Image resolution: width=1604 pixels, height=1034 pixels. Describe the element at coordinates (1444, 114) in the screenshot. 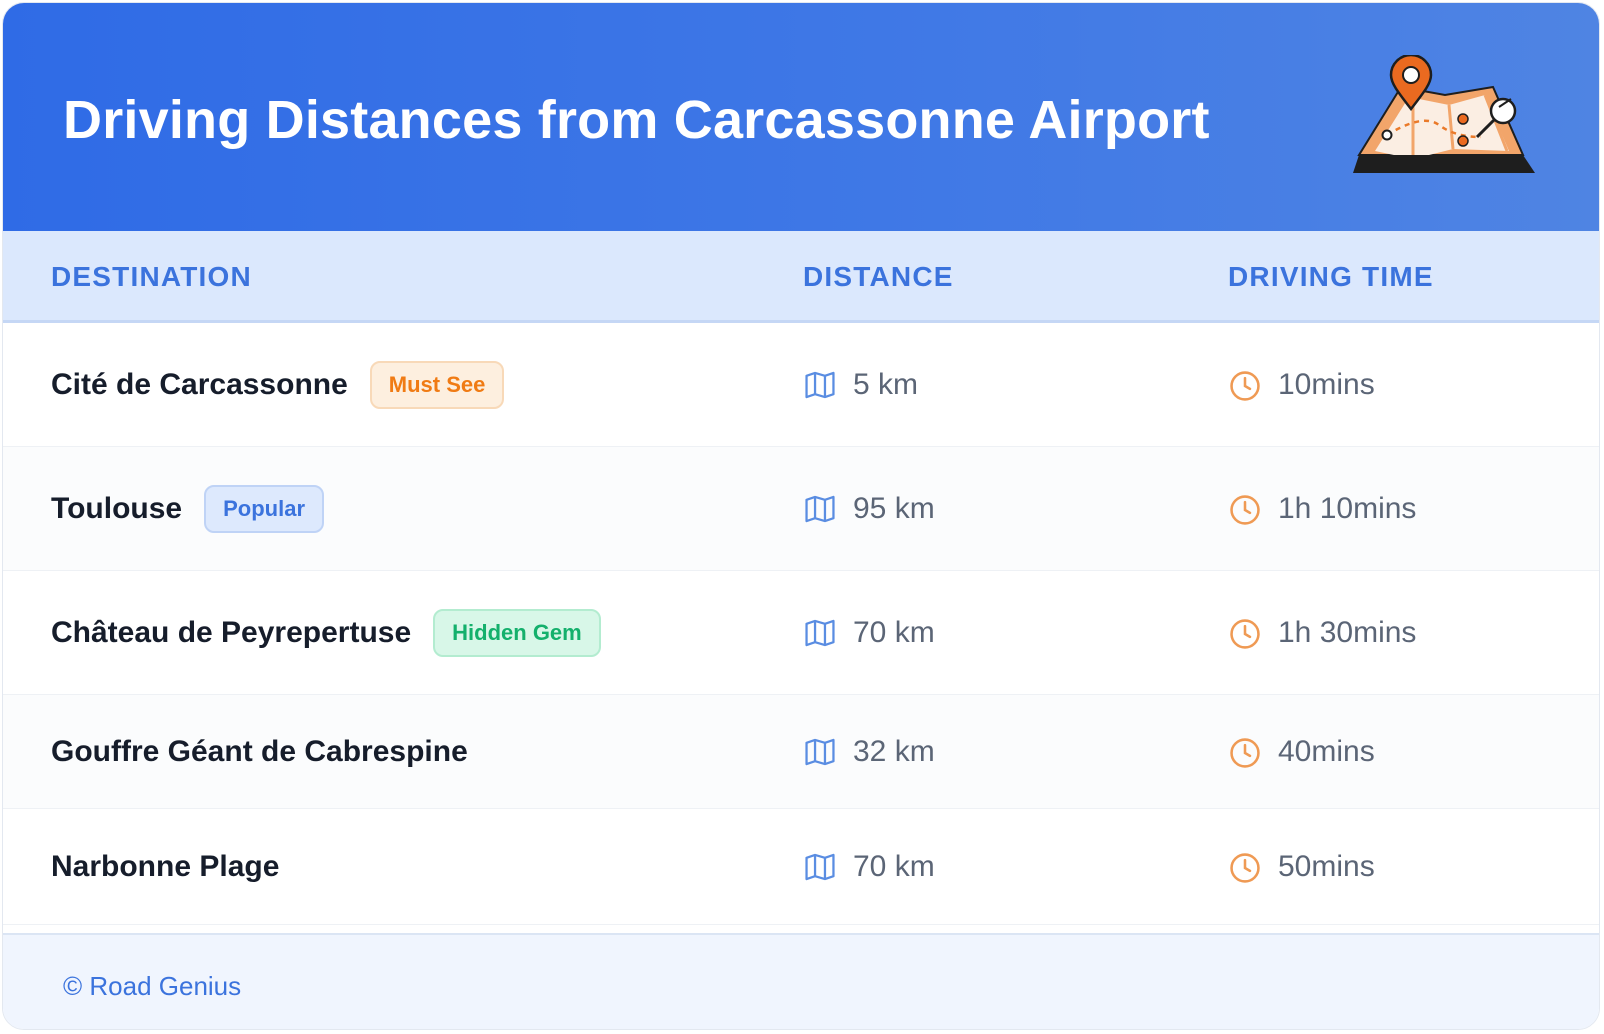

I see `map-with-pin-icon` at that location.